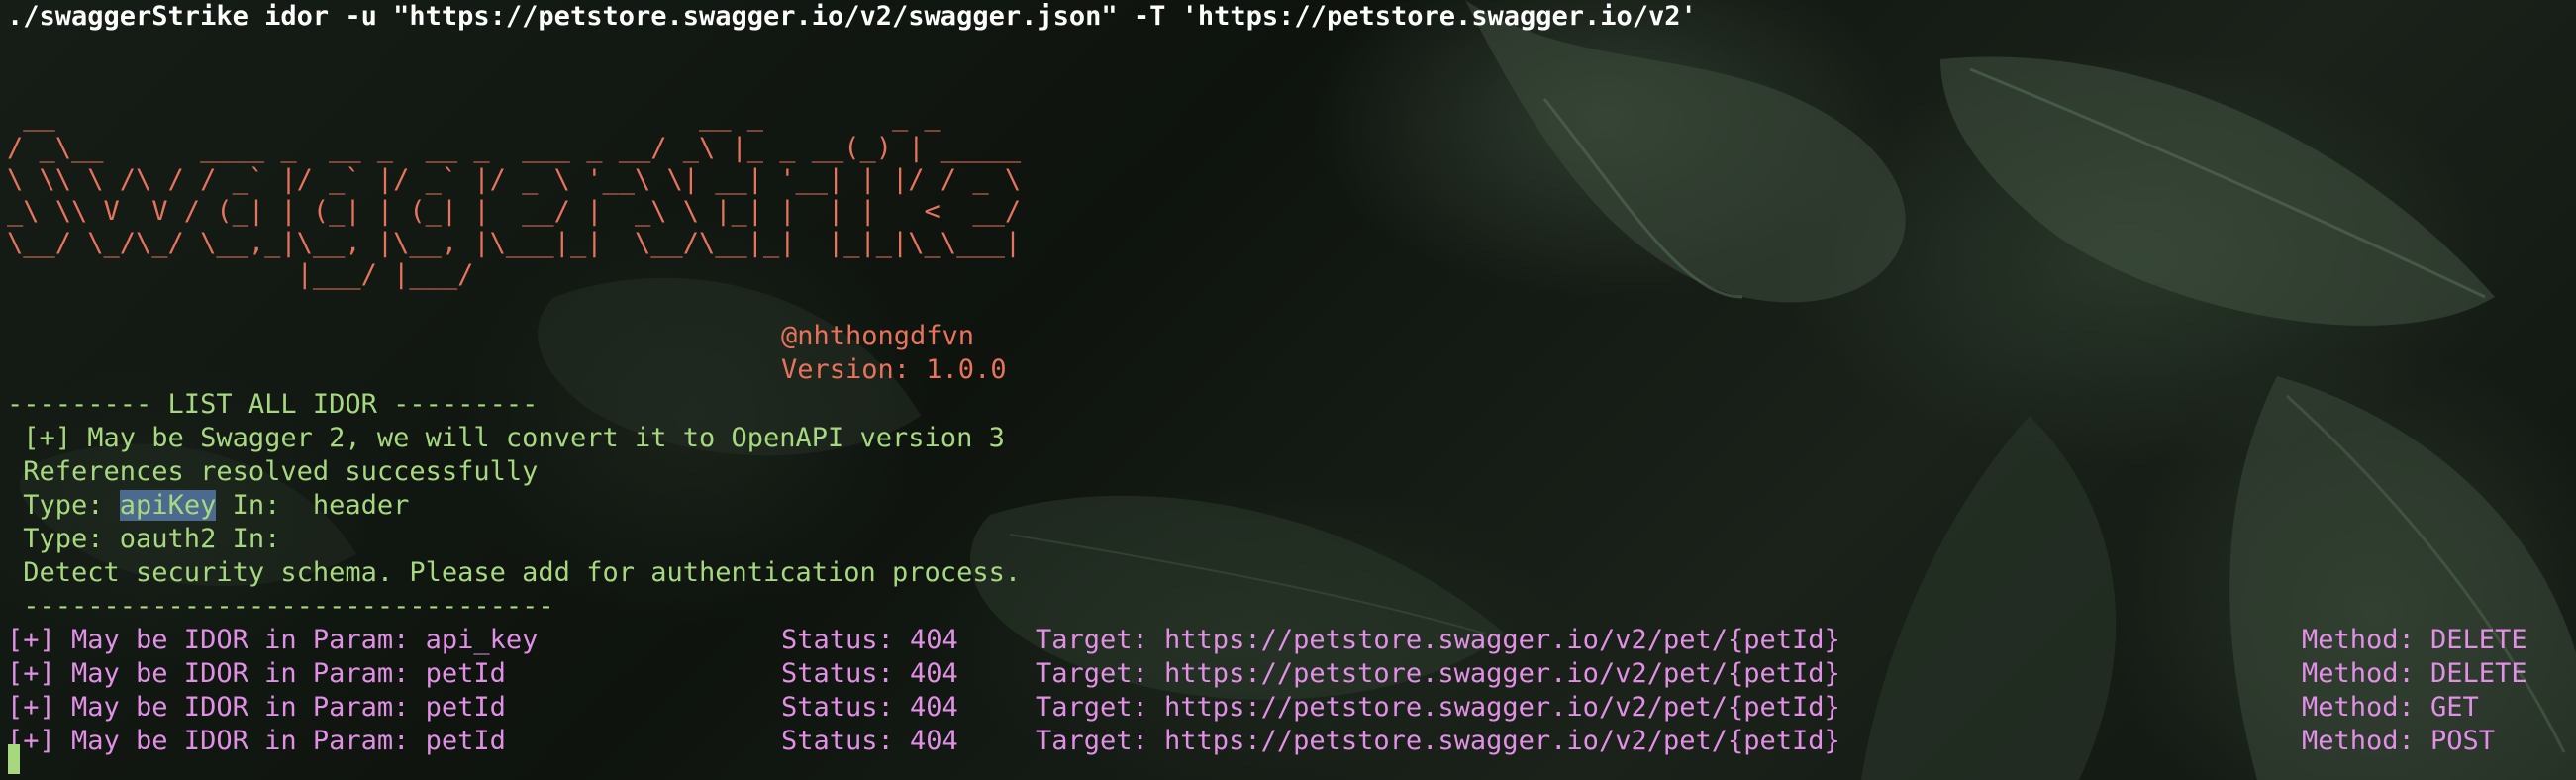 Image resolution: width=2576 pixels, height=780 pixels. I want to click on section-header: --------- LIST ALL IDOR ---------, so click(273, 404).